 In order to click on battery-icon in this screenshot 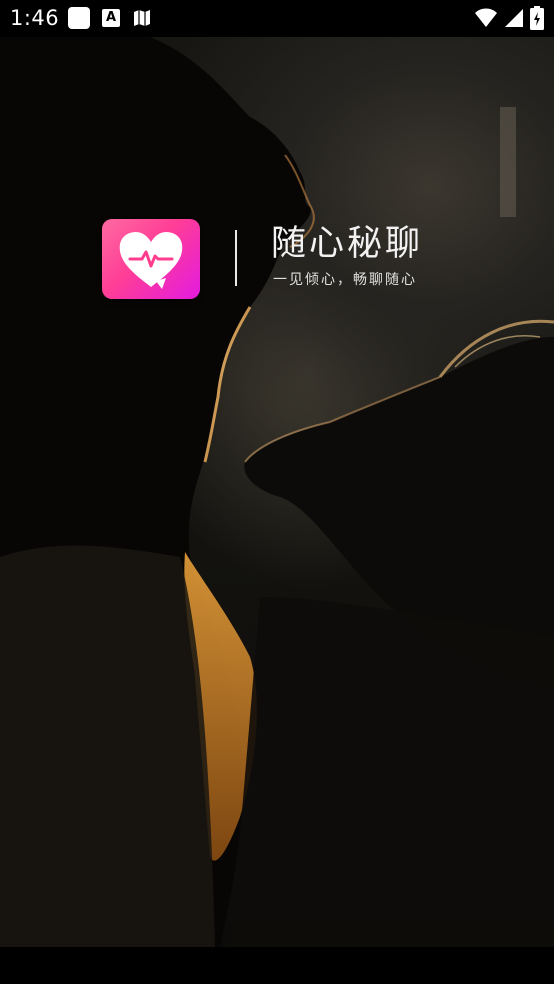, I will do `click(537, 18)`.